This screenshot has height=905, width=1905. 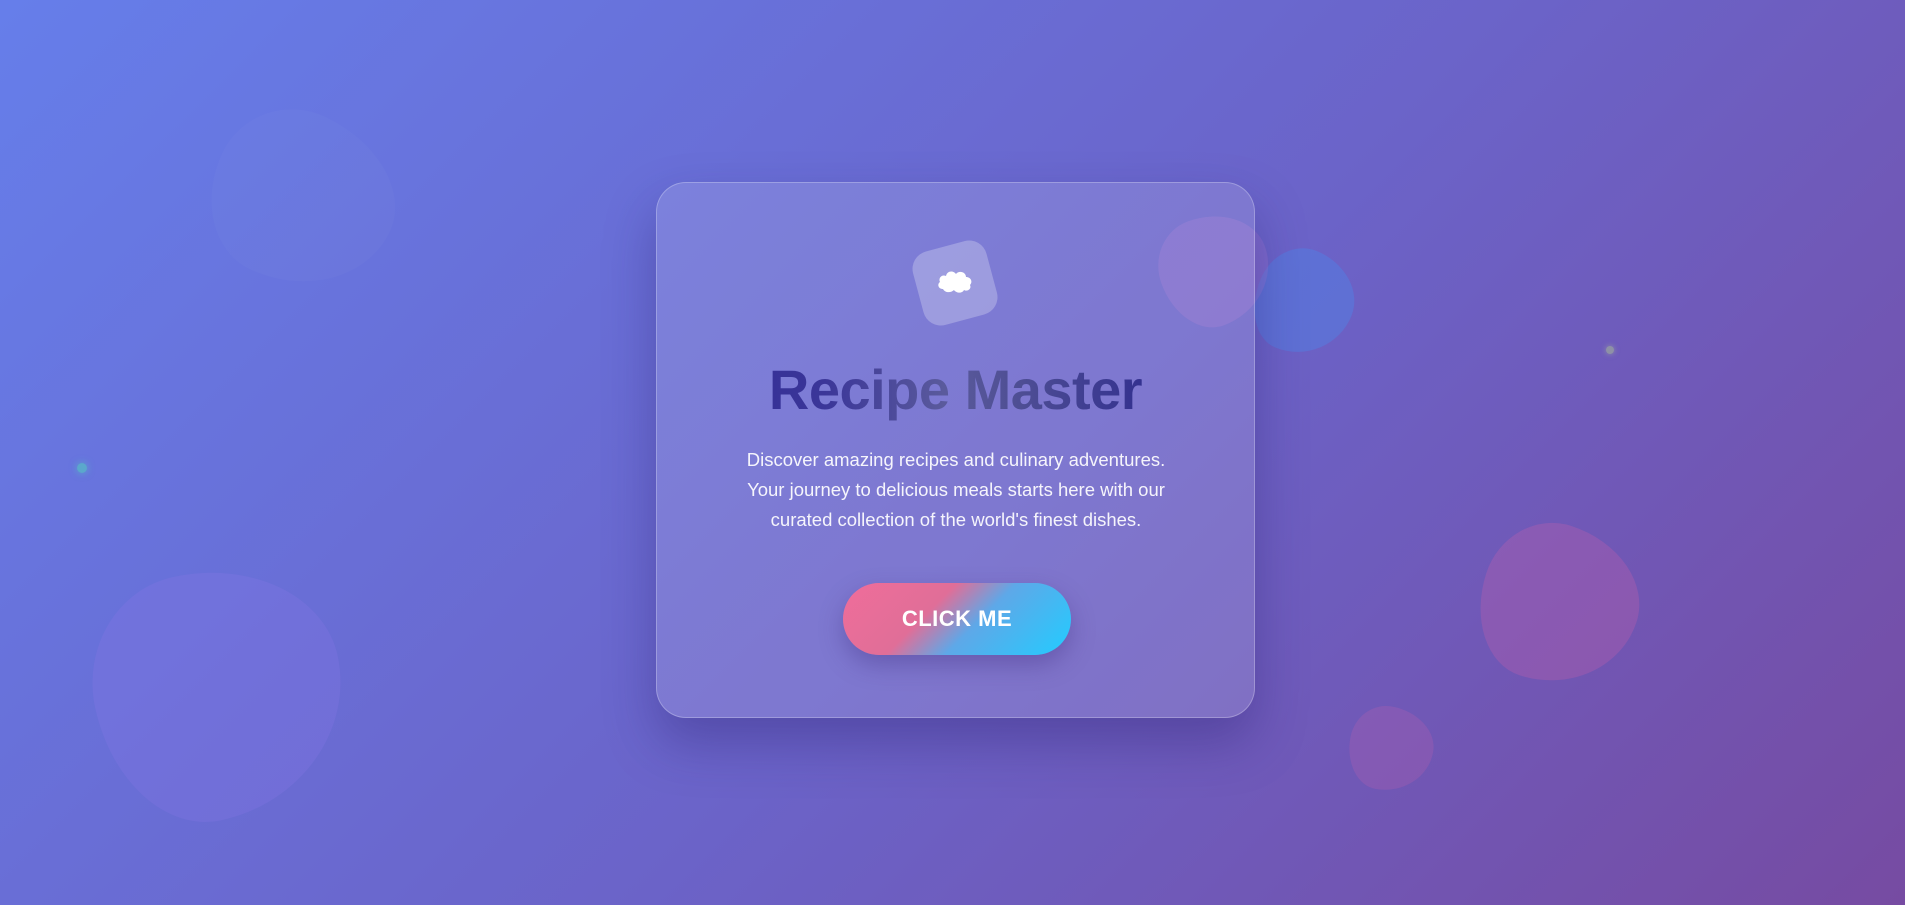 I want to click on logo-badge, so click(x=955, y=283).